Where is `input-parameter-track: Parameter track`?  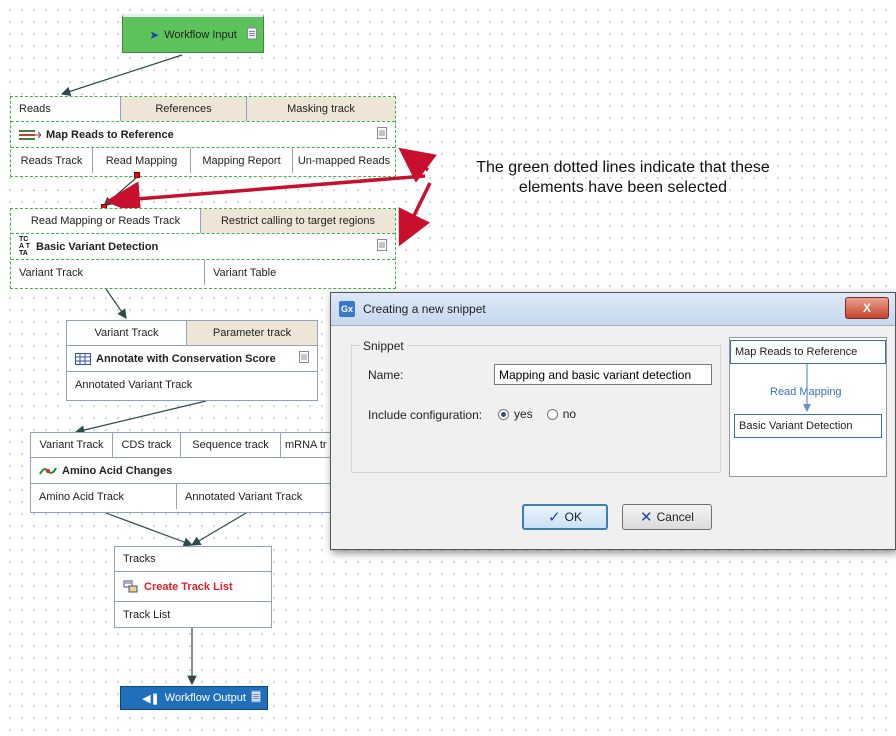
input-parameter-track: Parameter track is located at coordinates (252, 333).